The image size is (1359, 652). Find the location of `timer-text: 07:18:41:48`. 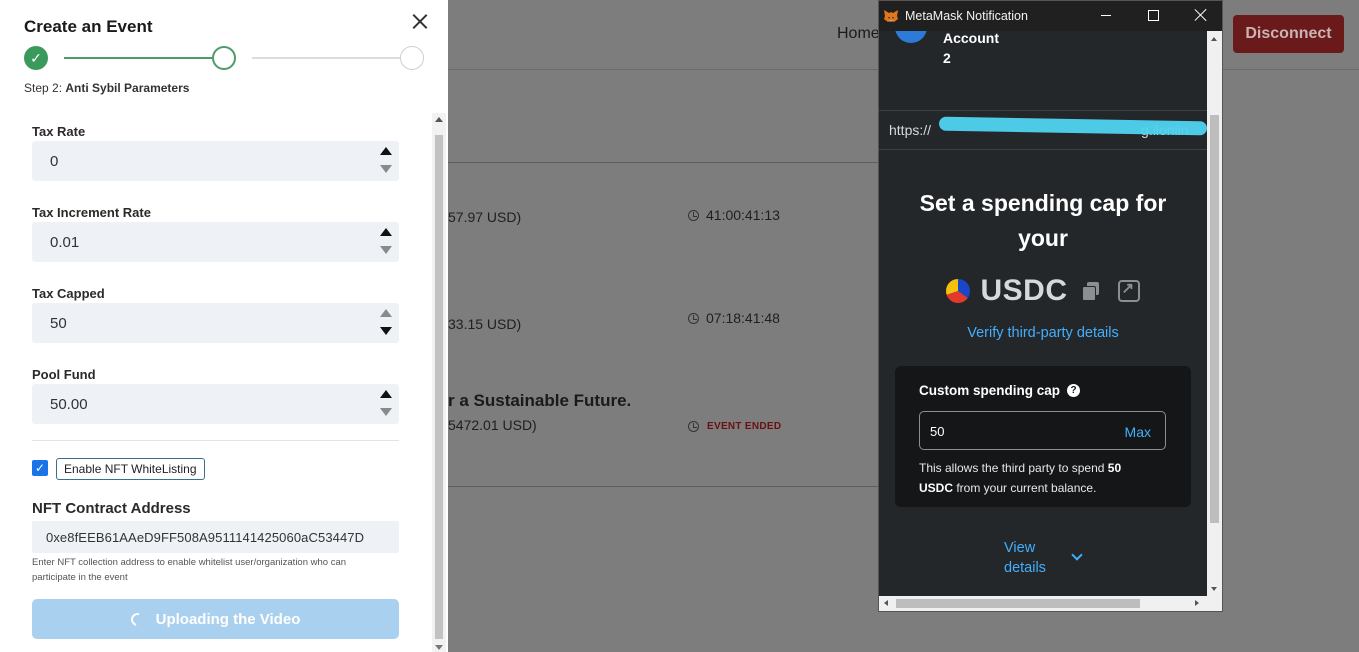

timer-text: 07:18:41:48 is located at coordinates (743, 318).